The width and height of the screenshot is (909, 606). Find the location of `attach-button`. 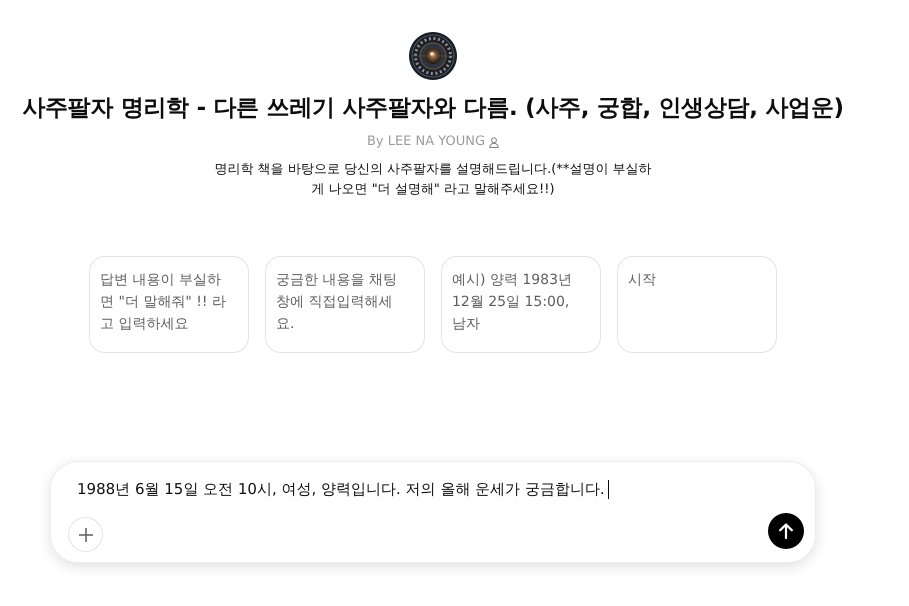

attach-button is located at coordinates (85, 534).